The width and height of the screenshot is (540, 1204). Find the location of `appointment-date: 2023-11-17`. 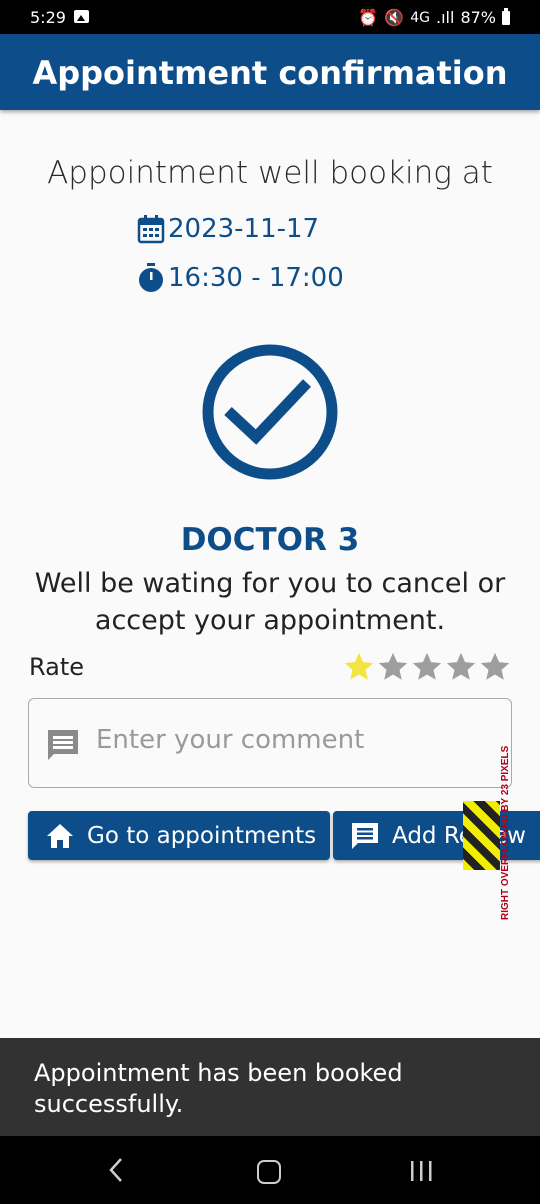

appointment-date: 2023-11-17 is located at coordinates (244, 229).